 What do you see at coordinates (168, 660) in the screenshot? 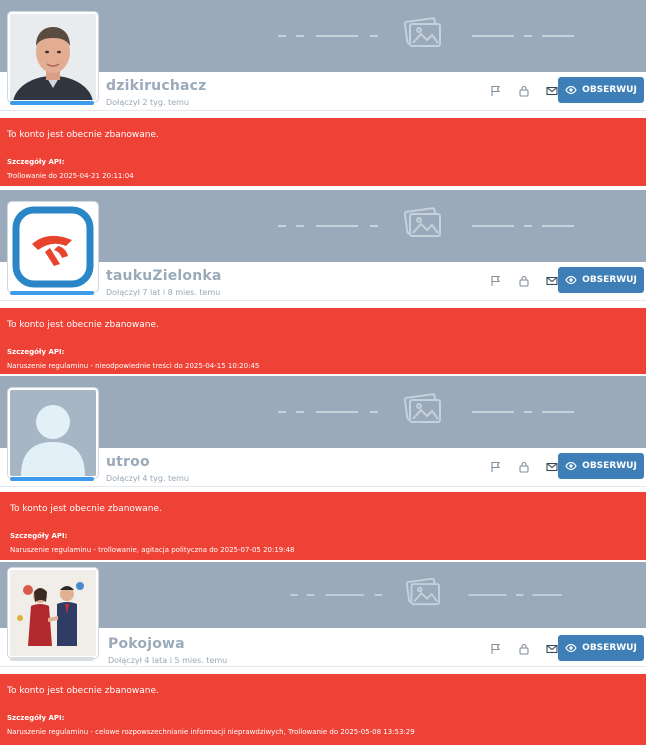
I see `joined-date: Dołączył 4 lata i 5 mies. temu` at bounding box center [168, 660].